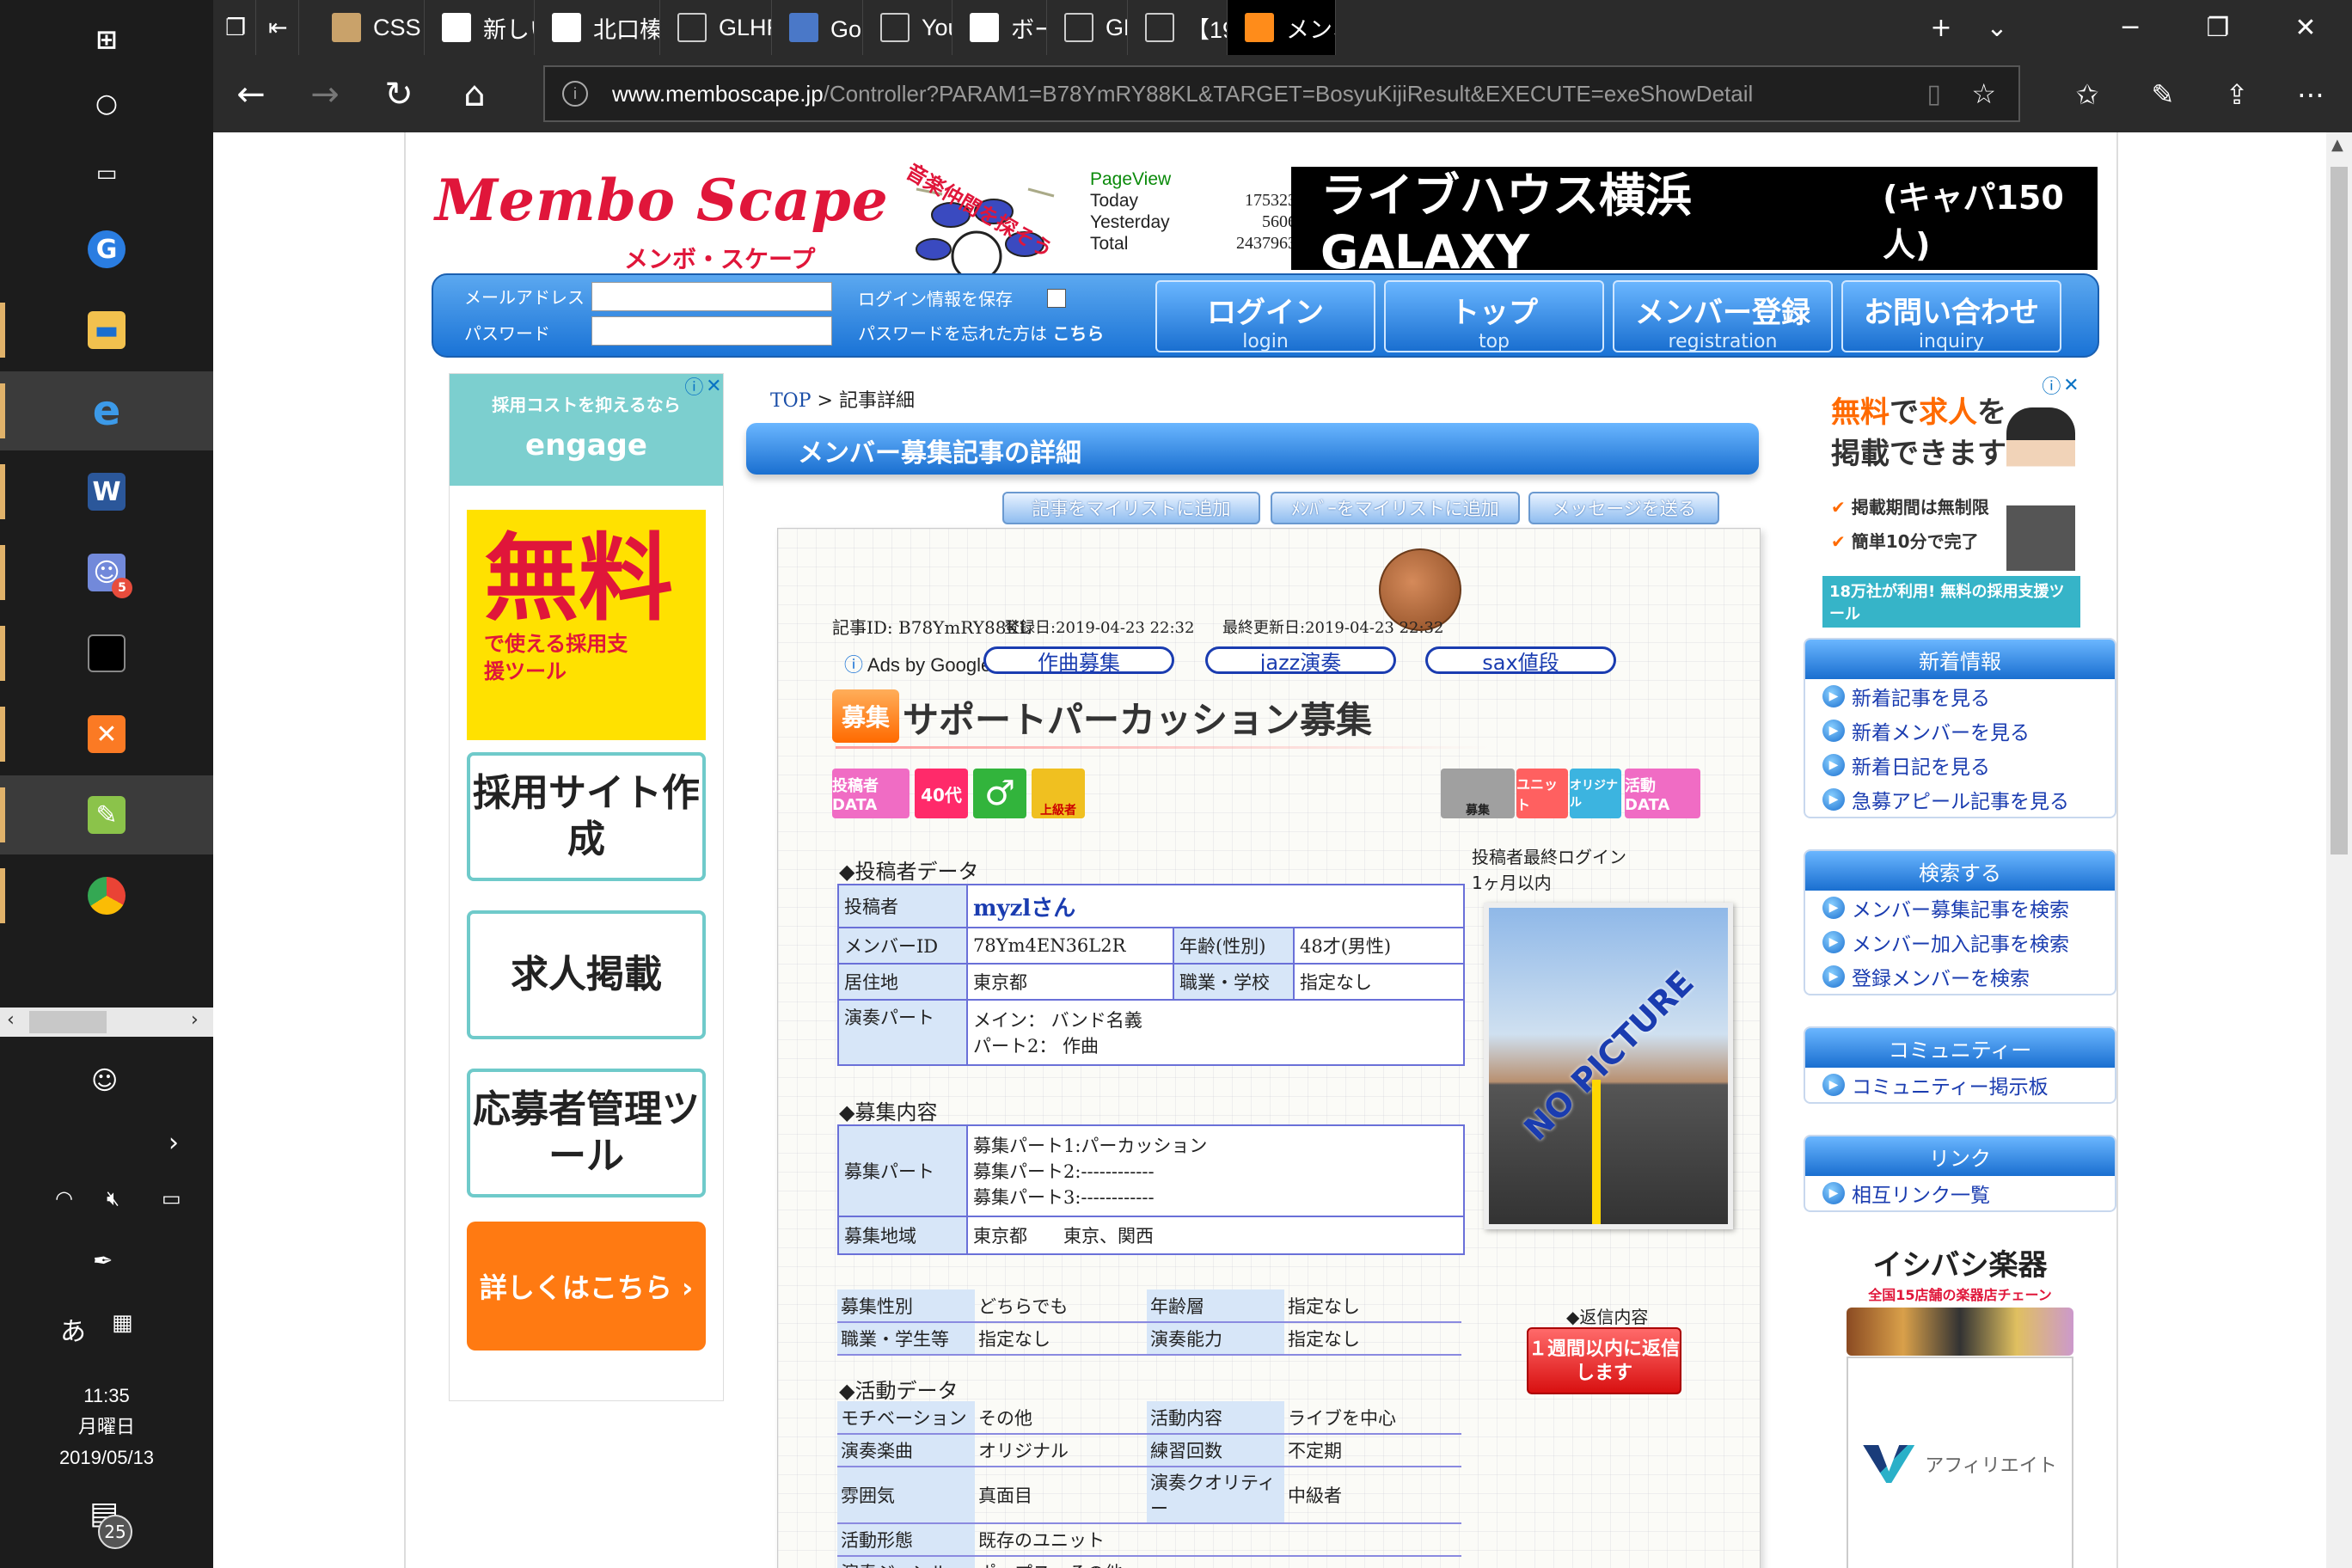  What do you see at coordinates (1078, 333) in the screenshot?
I see `forgot-password-link: こちら` at bounding box center [1078, 333].